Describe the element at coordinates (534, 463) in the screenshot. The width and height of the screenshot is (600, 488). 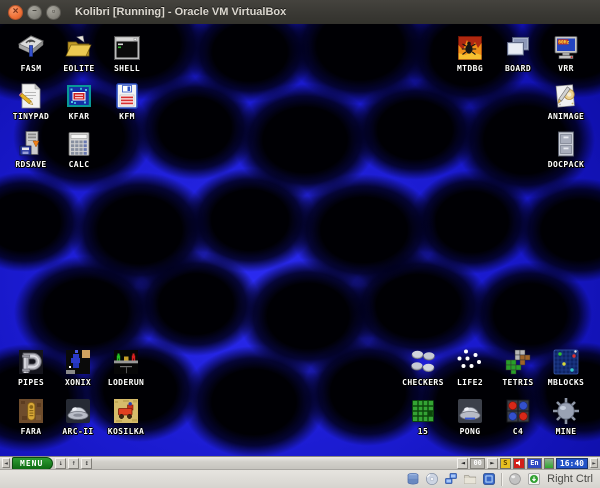
I see `keyboard-layout-indicator: En` at that location.